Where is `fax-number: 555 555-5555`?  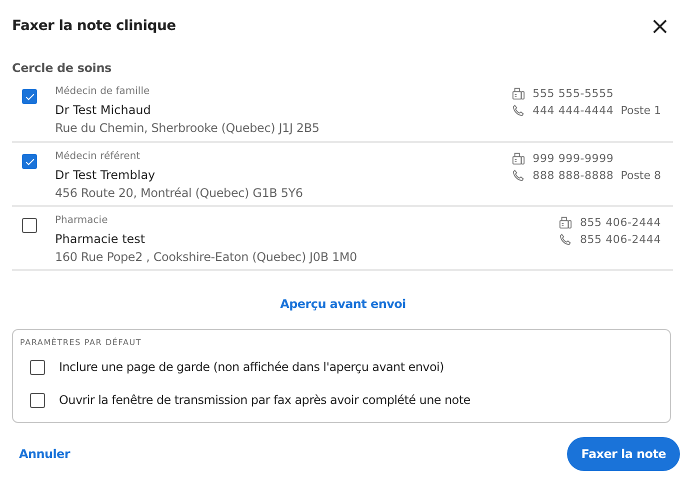 fax-number: 555 555-5555 is located at coordinates (573, 93).